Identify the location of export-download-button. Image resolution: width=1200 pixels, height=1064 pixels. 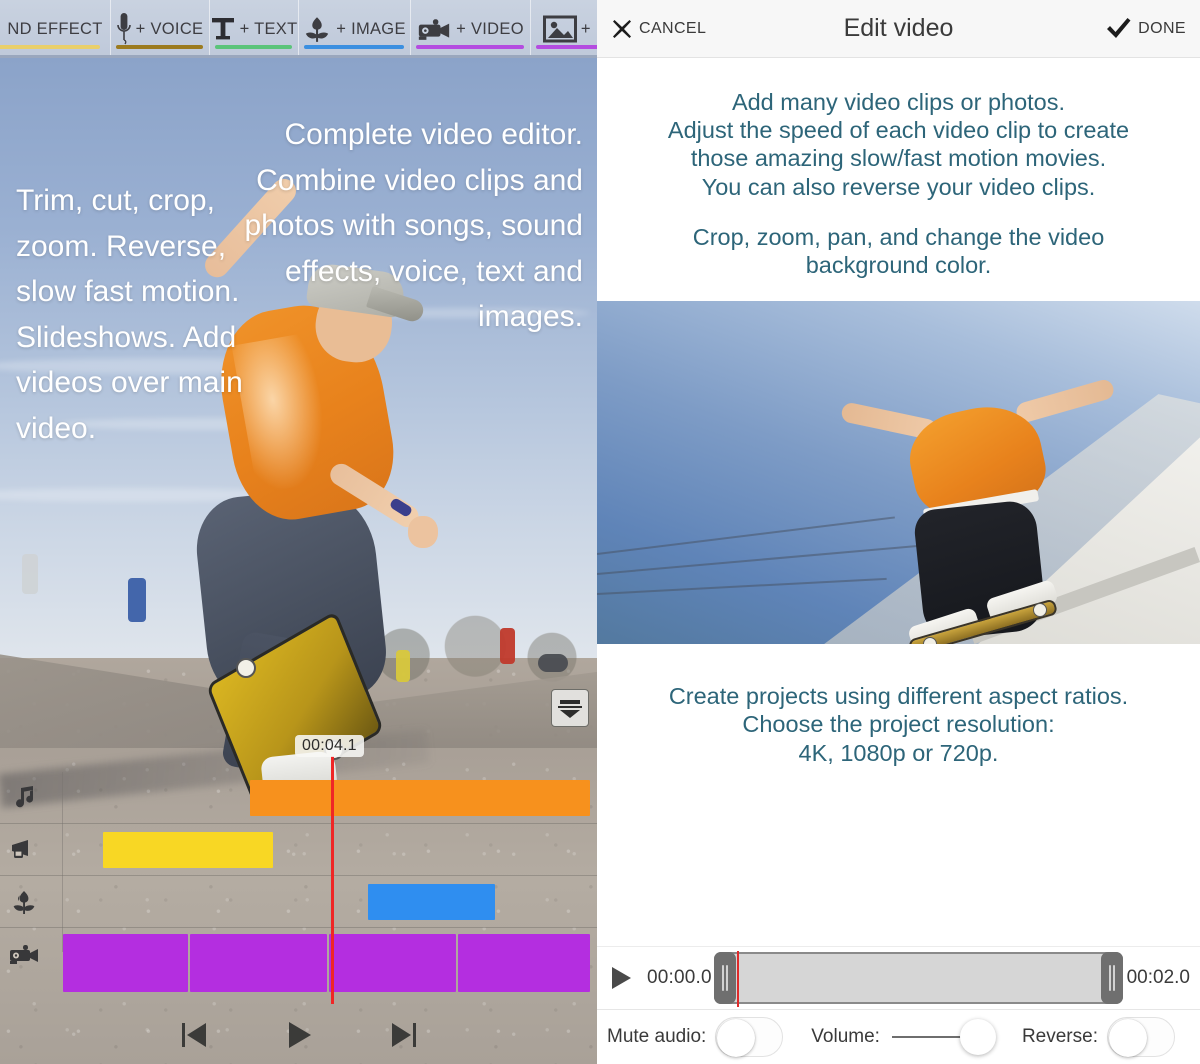
(570, 708).